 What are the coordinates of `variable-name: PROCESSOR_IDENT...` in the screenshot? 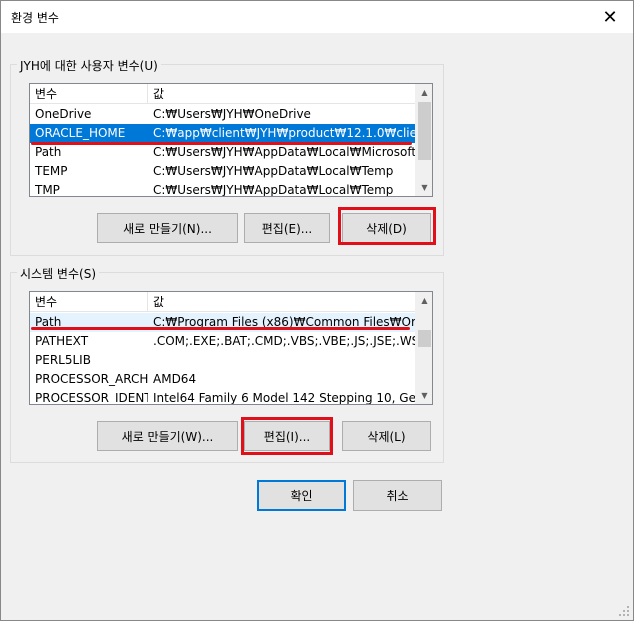 It's located at (91, 398).